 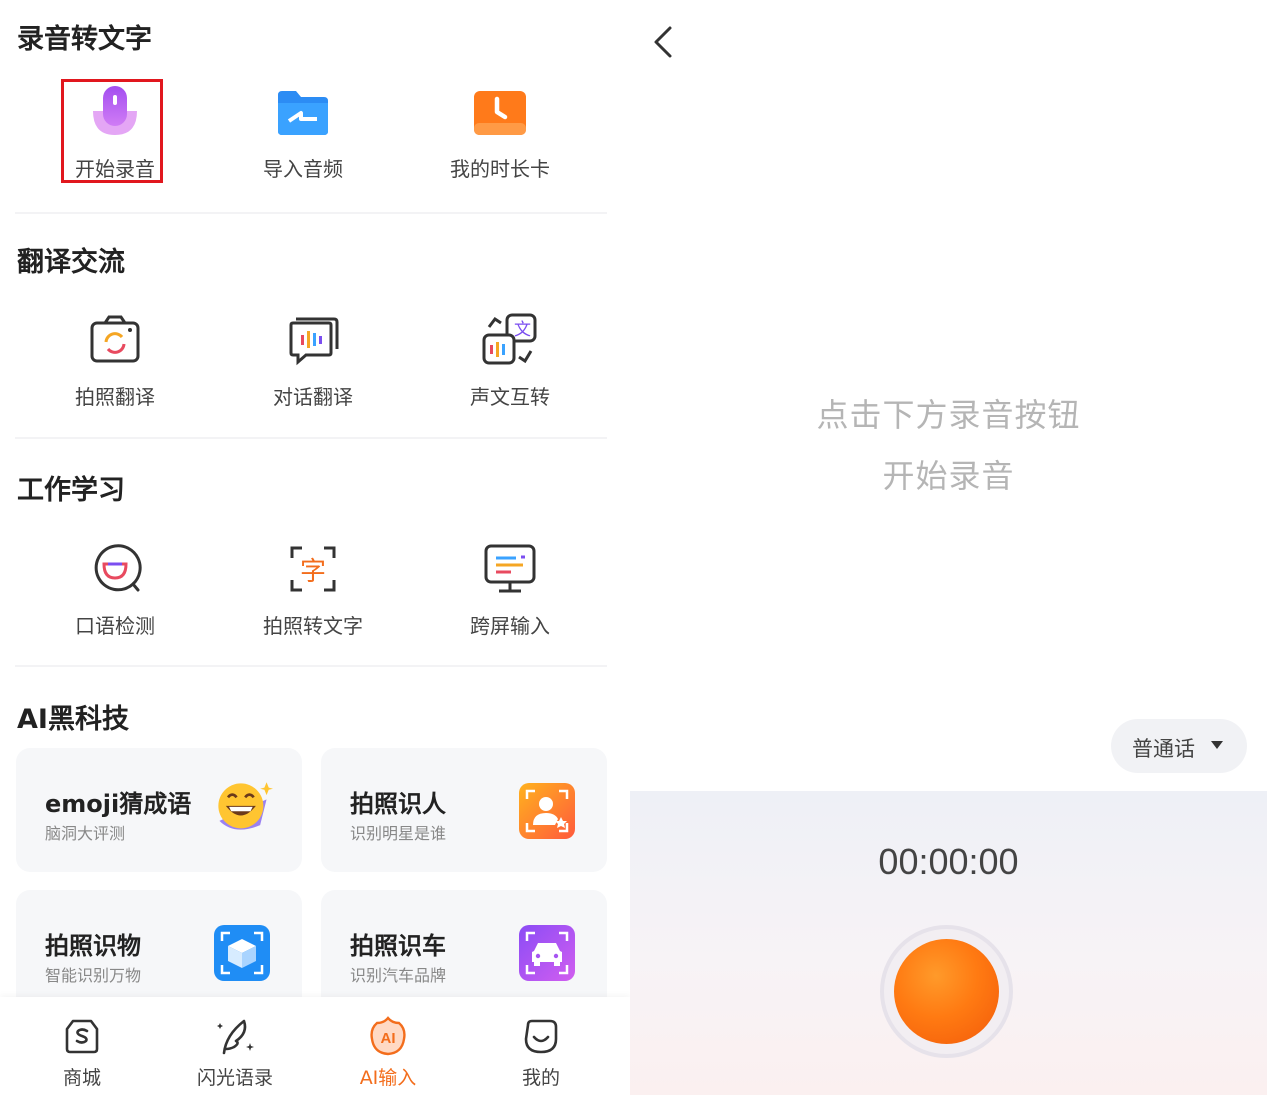 I want to click on tab-label: AI输入, so click(x=388, y=1078).